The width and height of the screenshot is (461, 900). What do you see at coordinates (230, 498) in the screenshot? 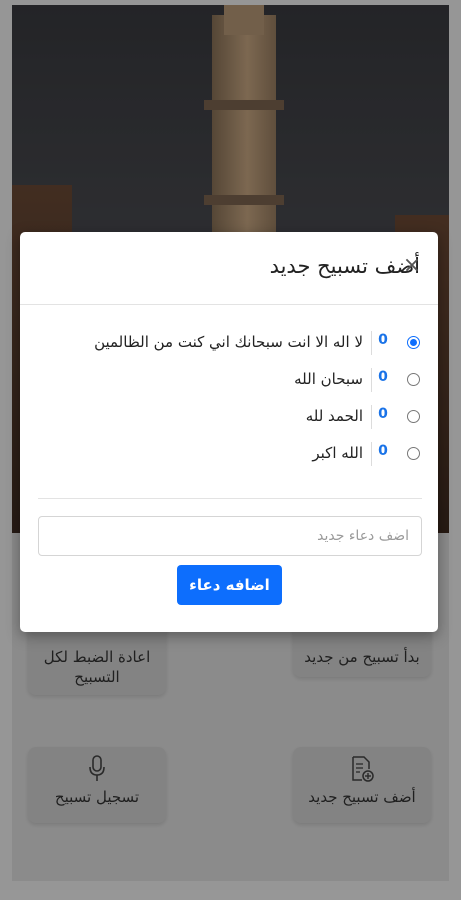
I see `divider` at bounding box center [230, 498].